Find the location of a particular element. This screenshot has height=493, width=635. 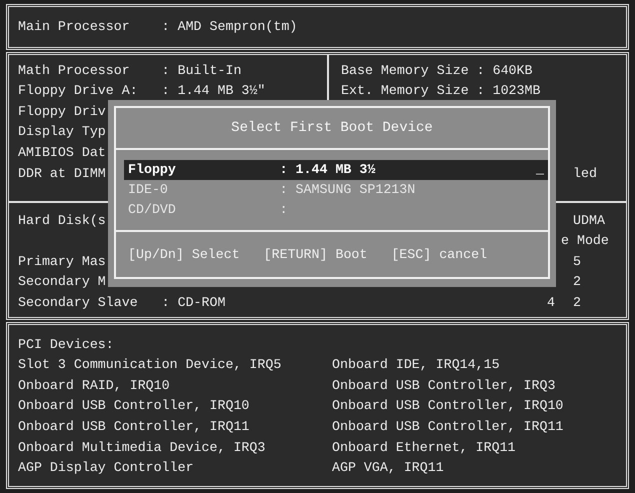

field-label: Floppy Driv is located at coordinates (62, 111).